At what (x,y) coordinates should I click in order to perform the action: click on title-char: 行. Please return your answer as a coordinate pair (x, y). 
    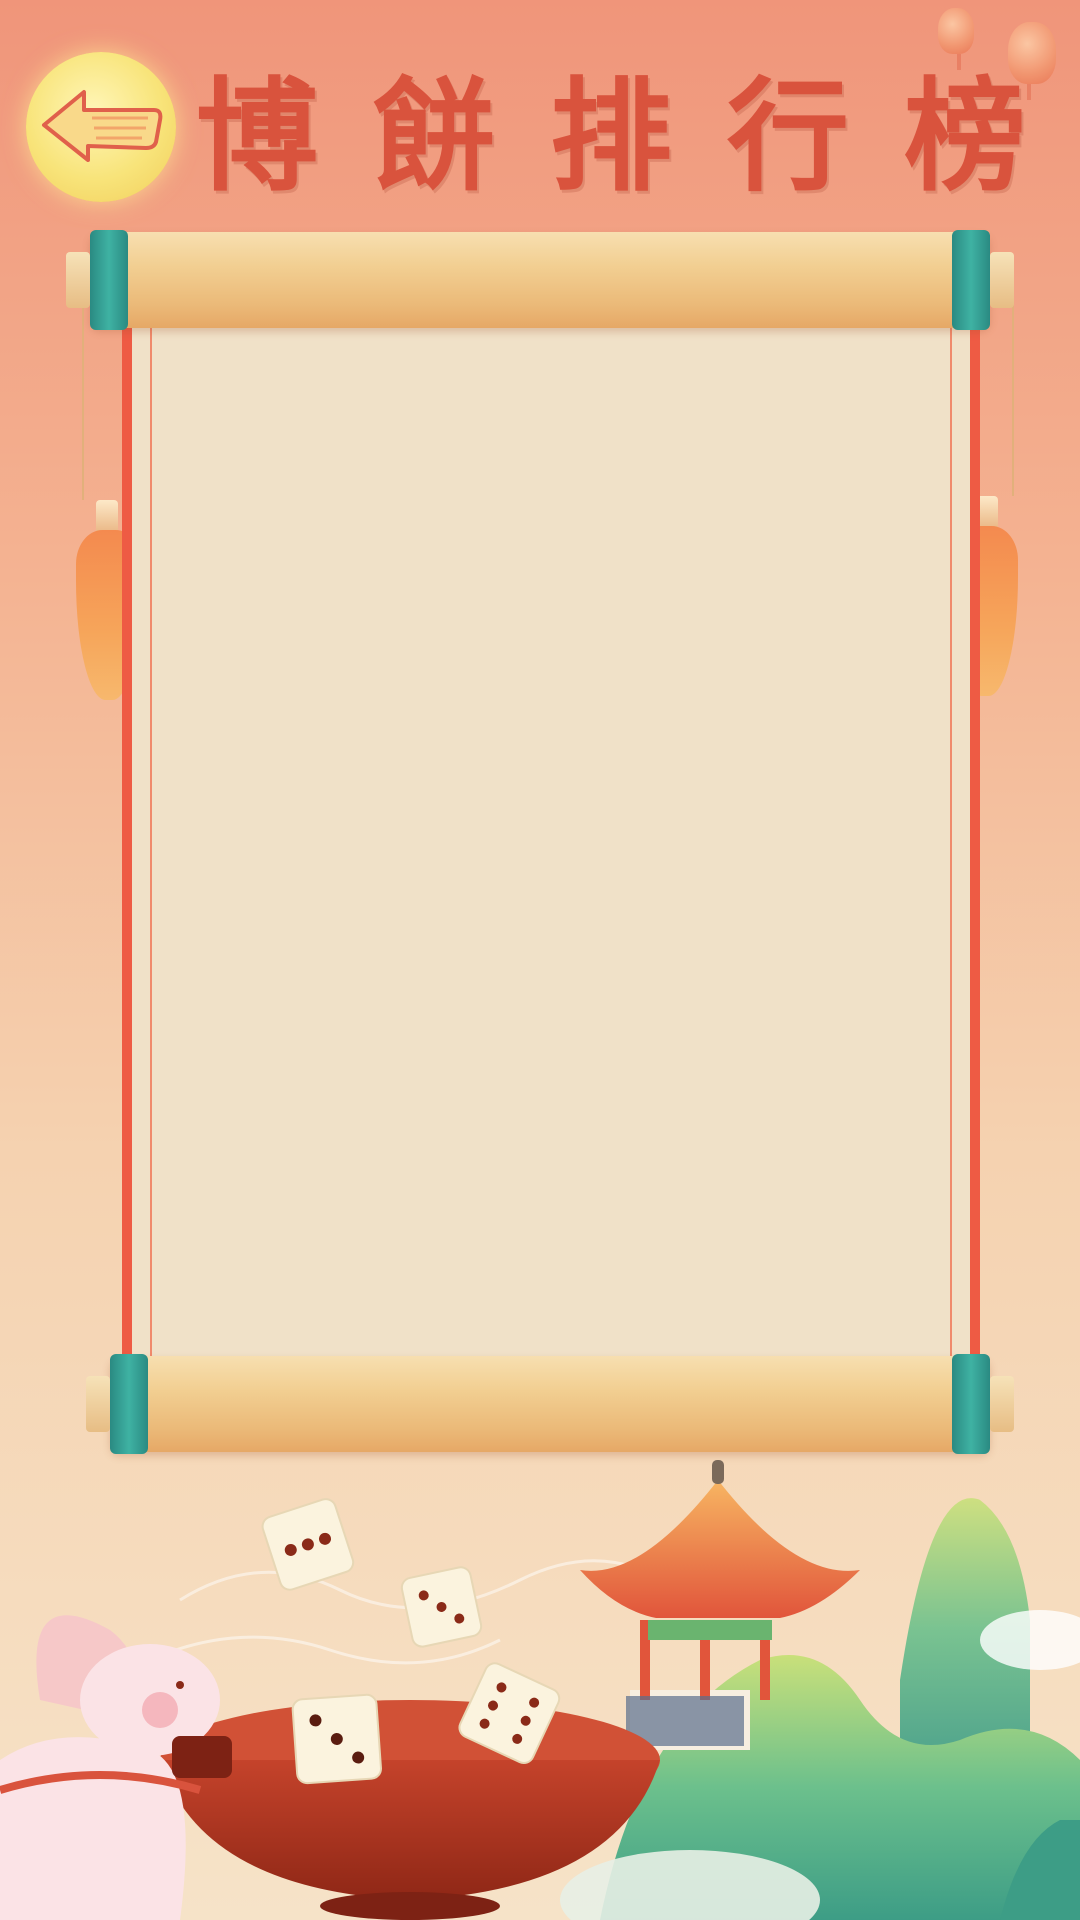
    Looking at the image, I should click on (788, 135).